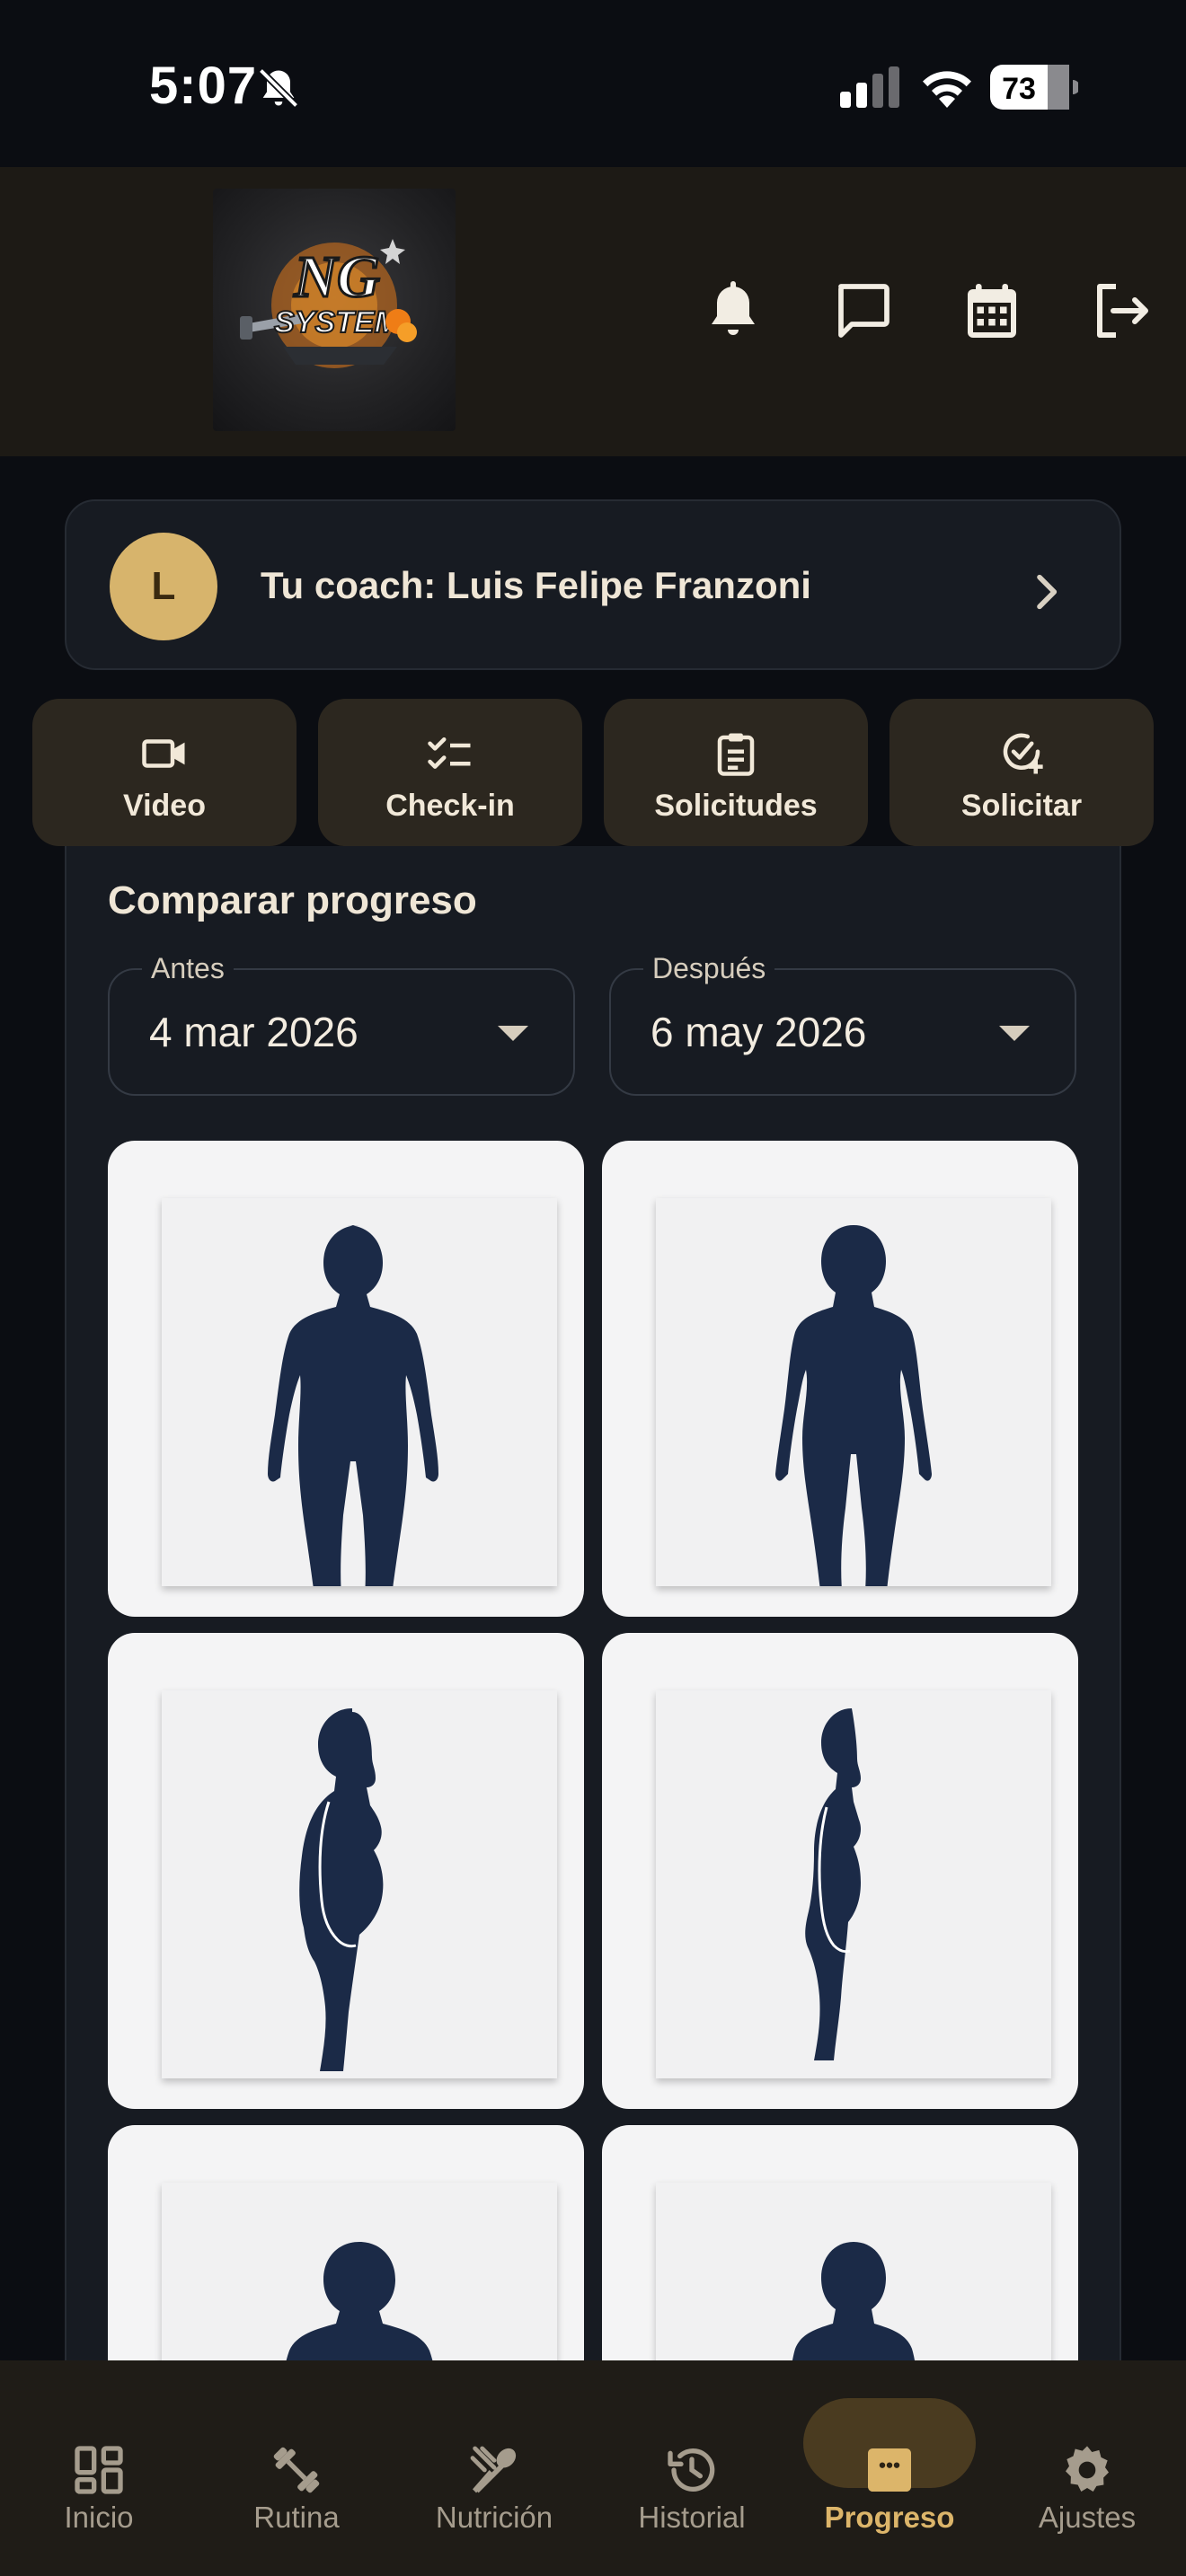  What do you see at coordinates (203, 86) in the screenshot?
I see `status-time: 5:07` at bounding box center [203, 86].